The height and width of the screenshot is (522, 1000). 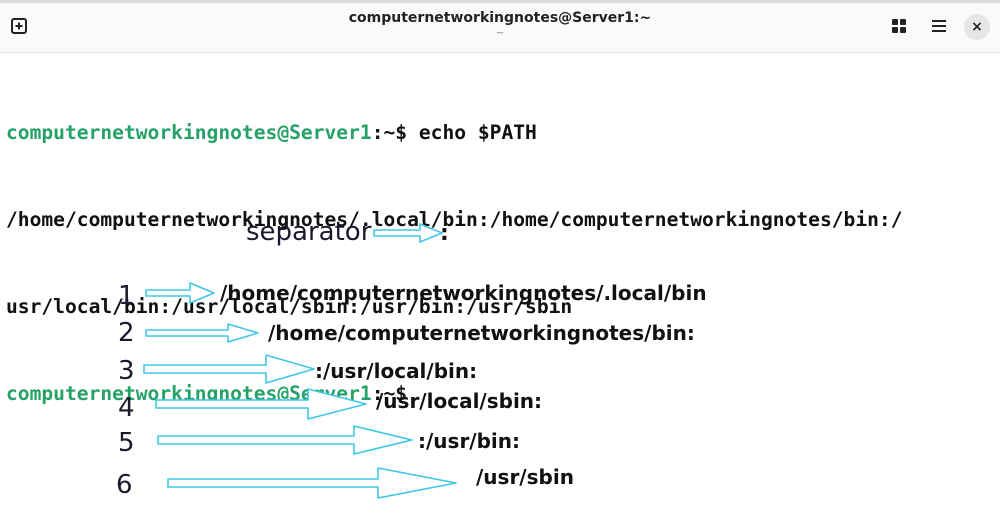 What do you see at coordinates (525, 477) in the screenshot?
I see `entry-path-6: /usr/sbin` at bounding box center [525, 477].